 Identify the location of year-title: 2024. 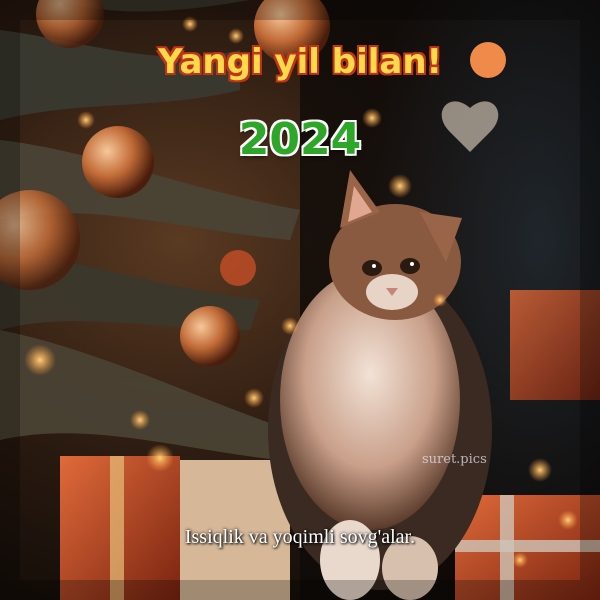
(300, 139).